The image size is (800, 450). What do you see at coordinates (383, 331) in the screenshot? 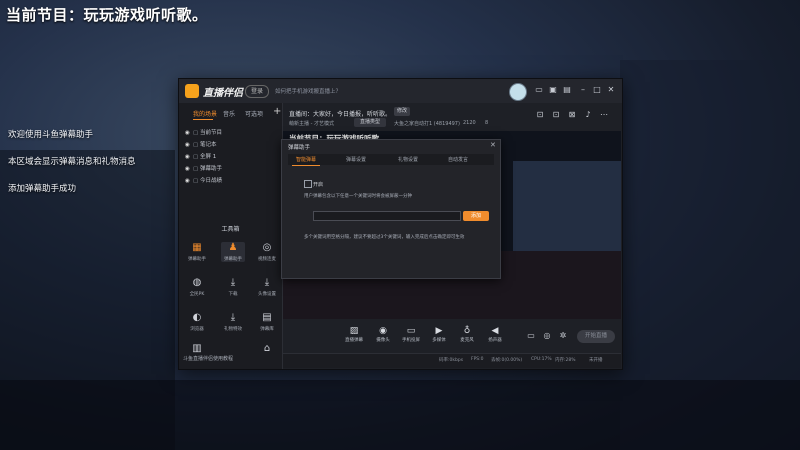
I see `camera-icon: ◉` at bounding box center [383, 331].